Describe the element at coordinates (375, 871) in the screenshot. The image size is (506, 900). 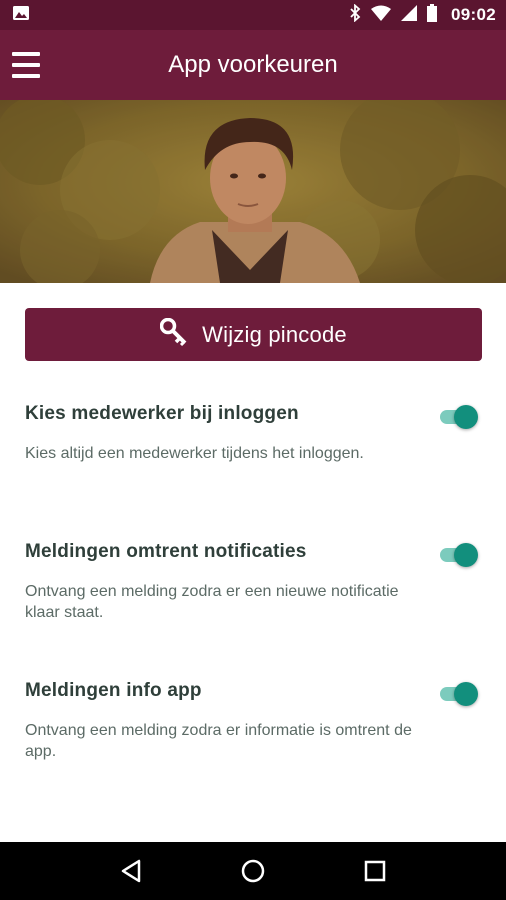
I see `recents-icon` at that location.